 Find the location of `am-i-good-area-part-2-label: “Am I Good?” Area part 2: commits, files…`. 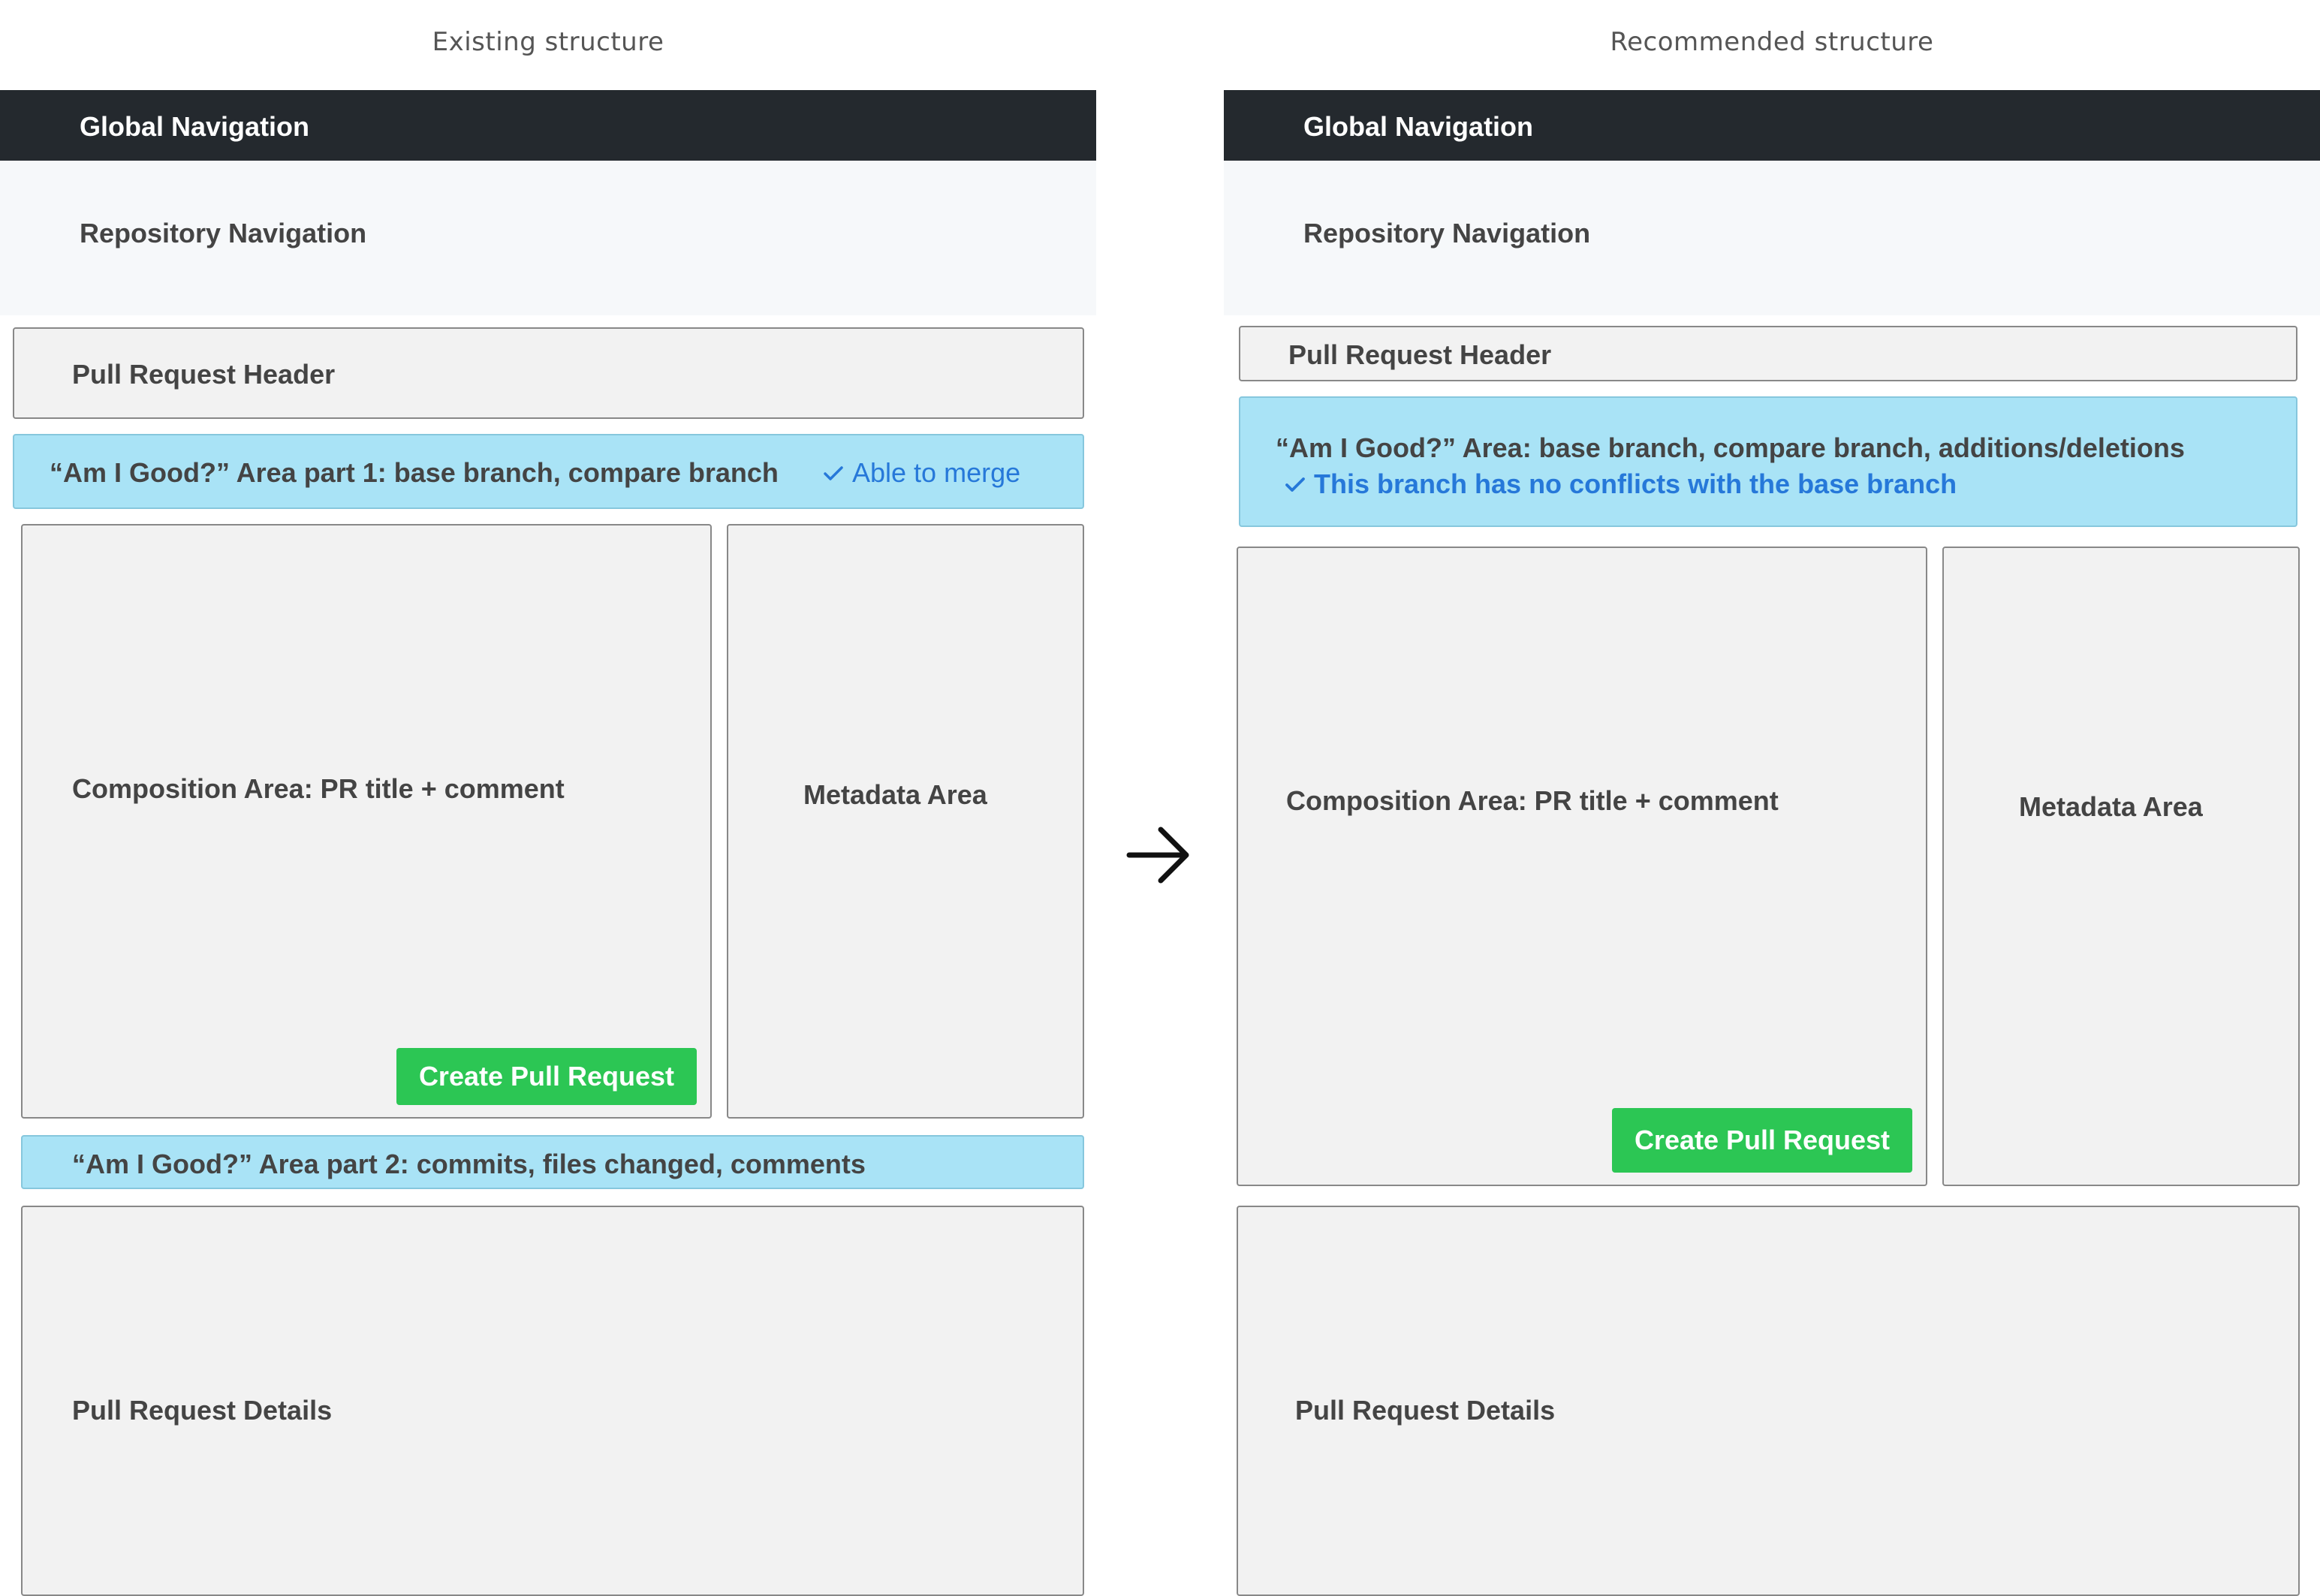

am-i-good-area-part-2-label: “Am I Good?” Area part 2: commits, files… is located at coordinates (469, 1164).